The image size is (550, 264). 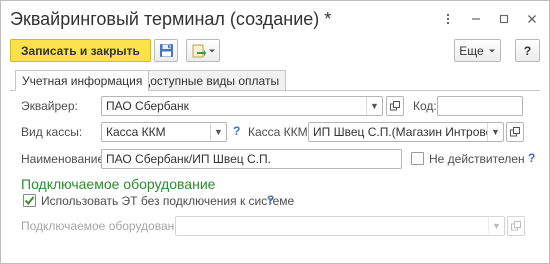 I want to click on open-register-kkm-button, so click(x=515, y=132).